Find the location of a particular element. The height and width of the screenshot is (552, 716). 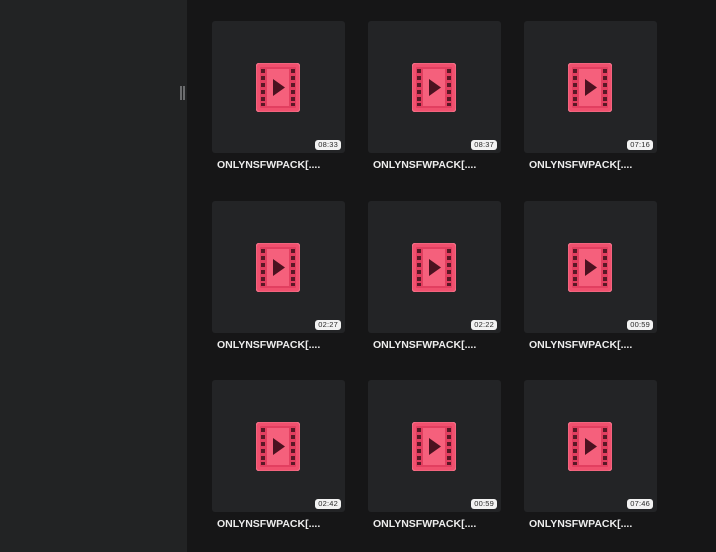

resize-handle-bar-right is located at coordinates (184, 93).